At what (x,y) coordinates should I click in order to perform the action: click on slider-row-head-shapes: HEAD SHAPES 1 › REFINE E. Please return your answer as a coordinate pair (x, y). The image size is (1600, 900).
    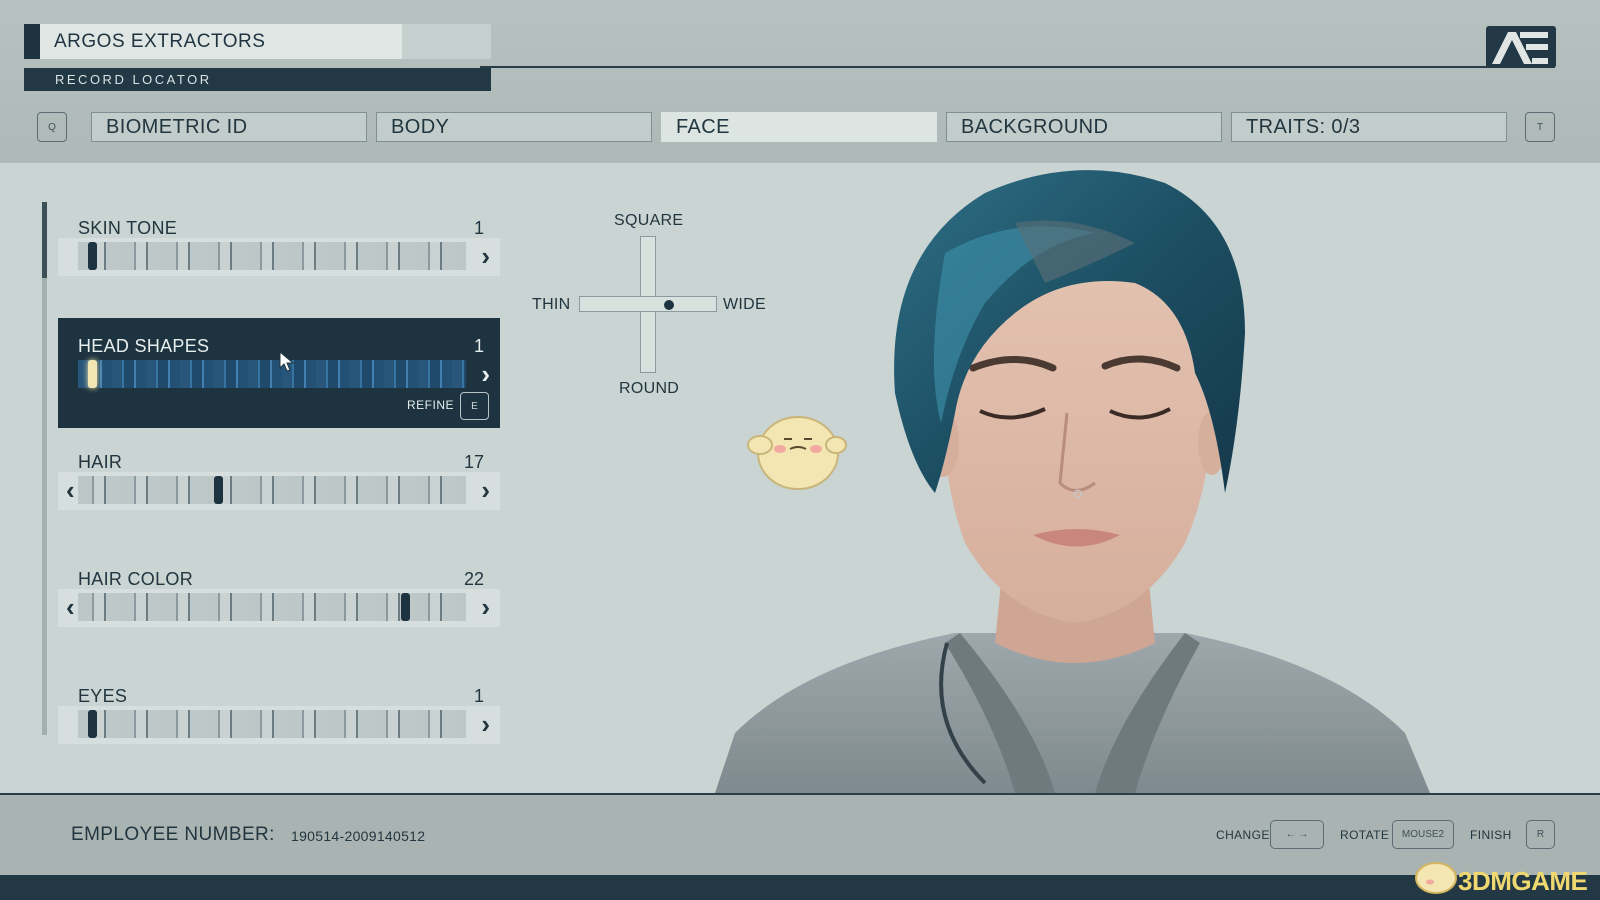
    Looking at the image, I should click on (279, 373).